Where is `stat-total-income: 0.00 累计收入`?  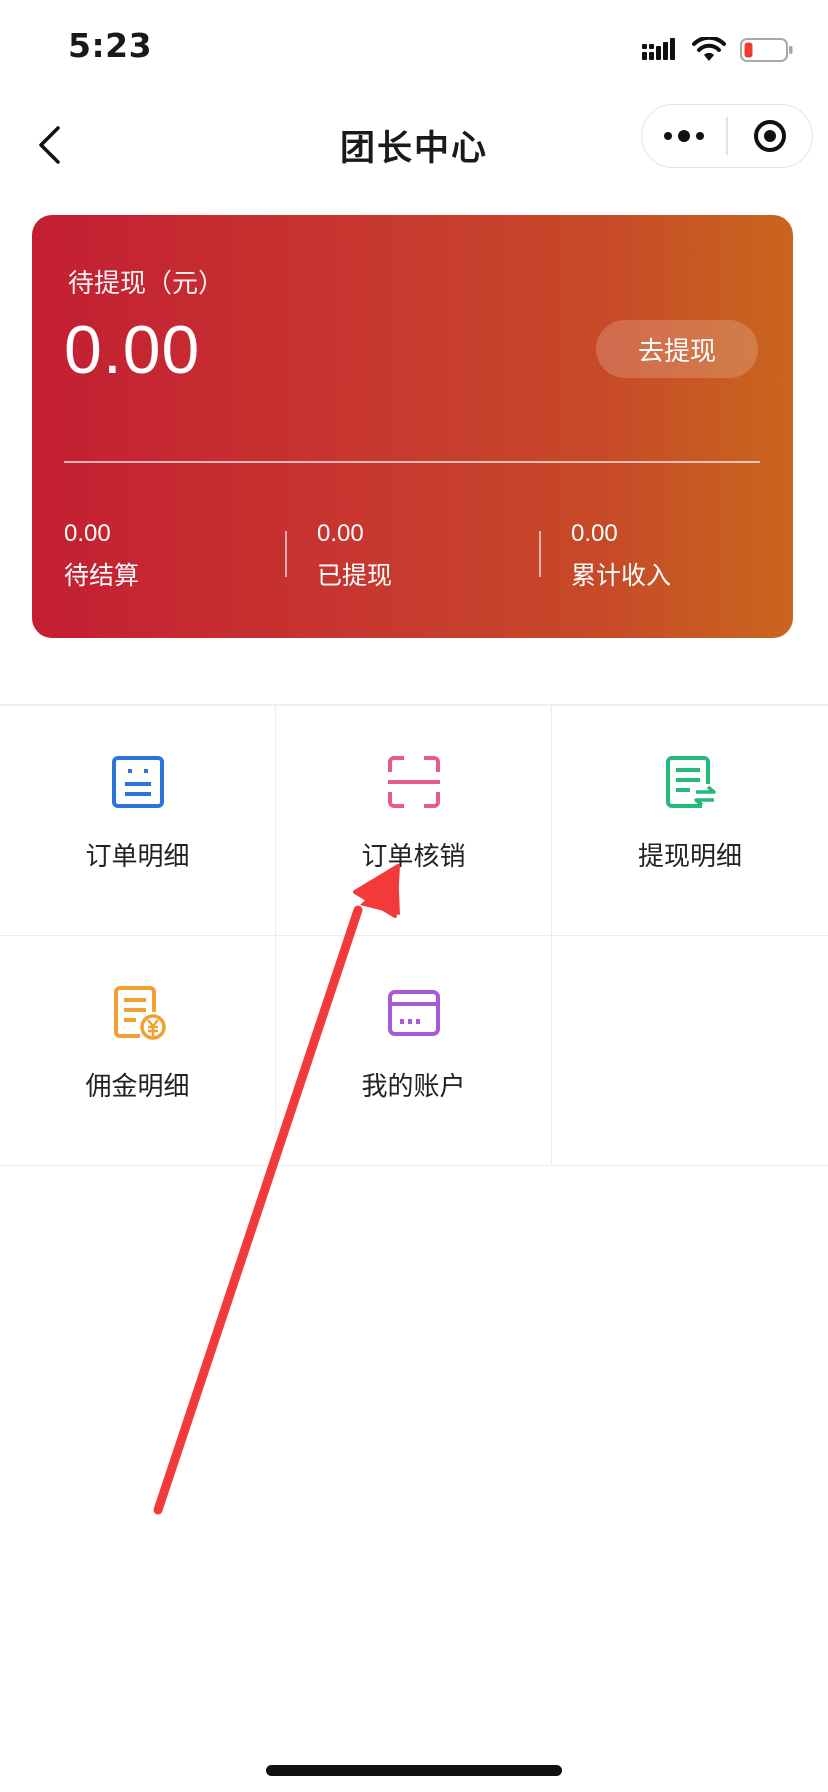 stat-total-income: 0.00 累计收入 is located at coordinates (682, 556).